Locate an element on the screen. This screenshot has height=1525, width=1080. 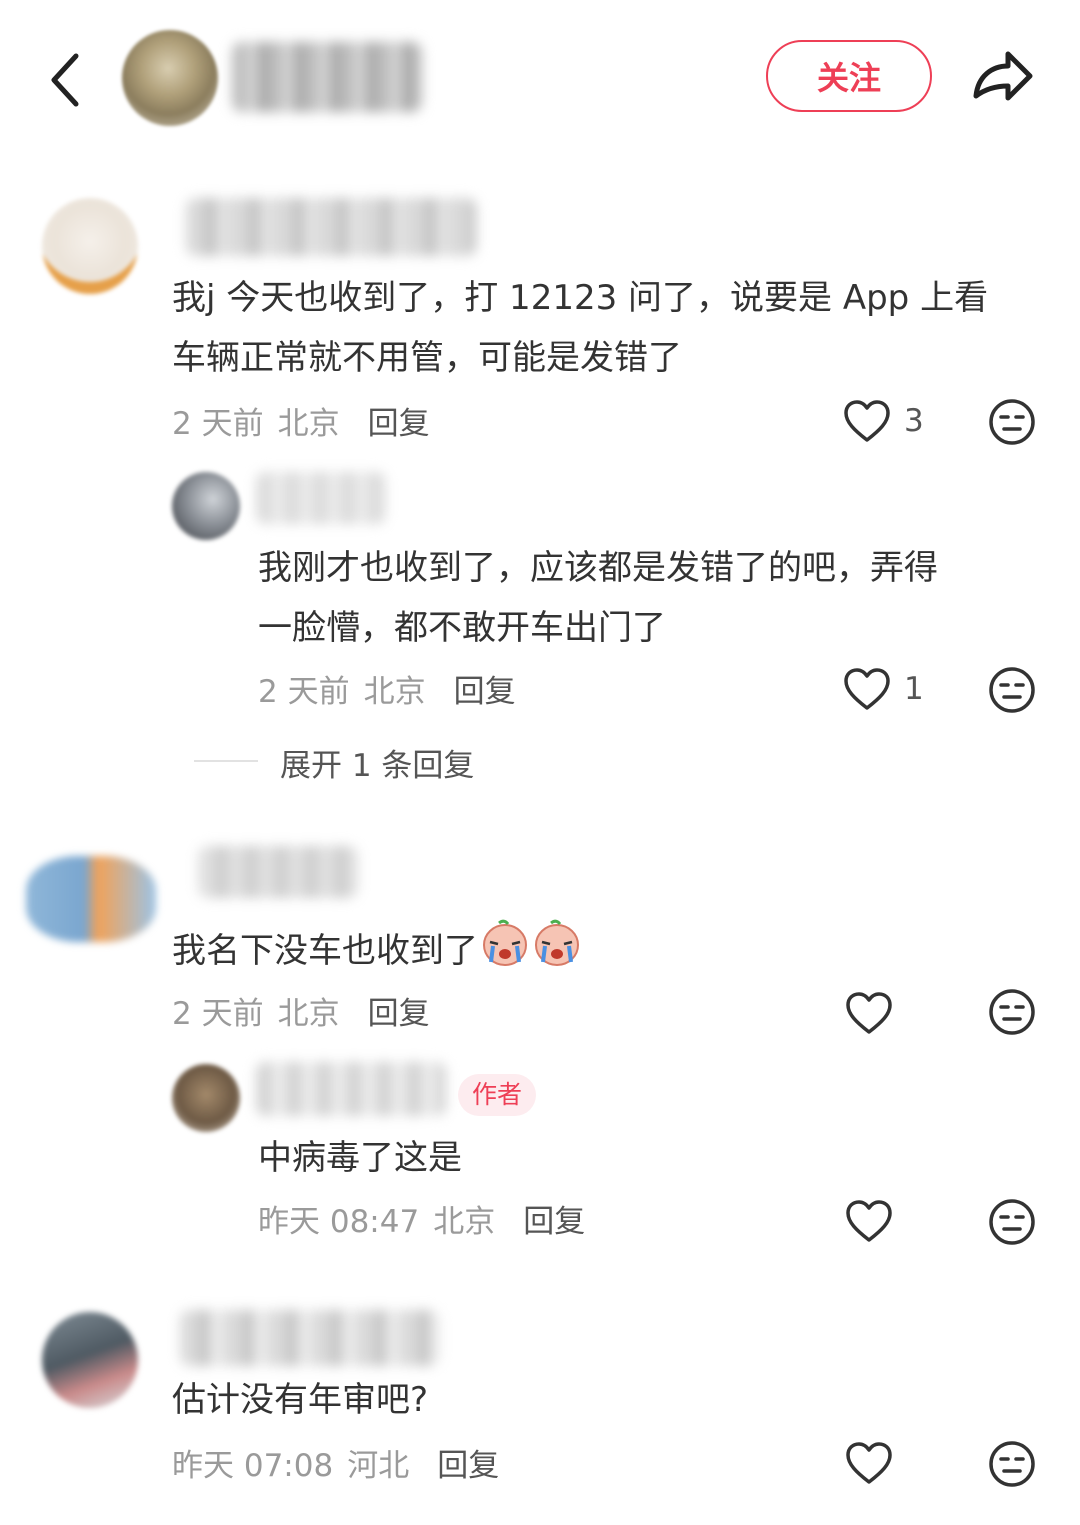
follow-button: 关注 is located at coordinates (849, 76).